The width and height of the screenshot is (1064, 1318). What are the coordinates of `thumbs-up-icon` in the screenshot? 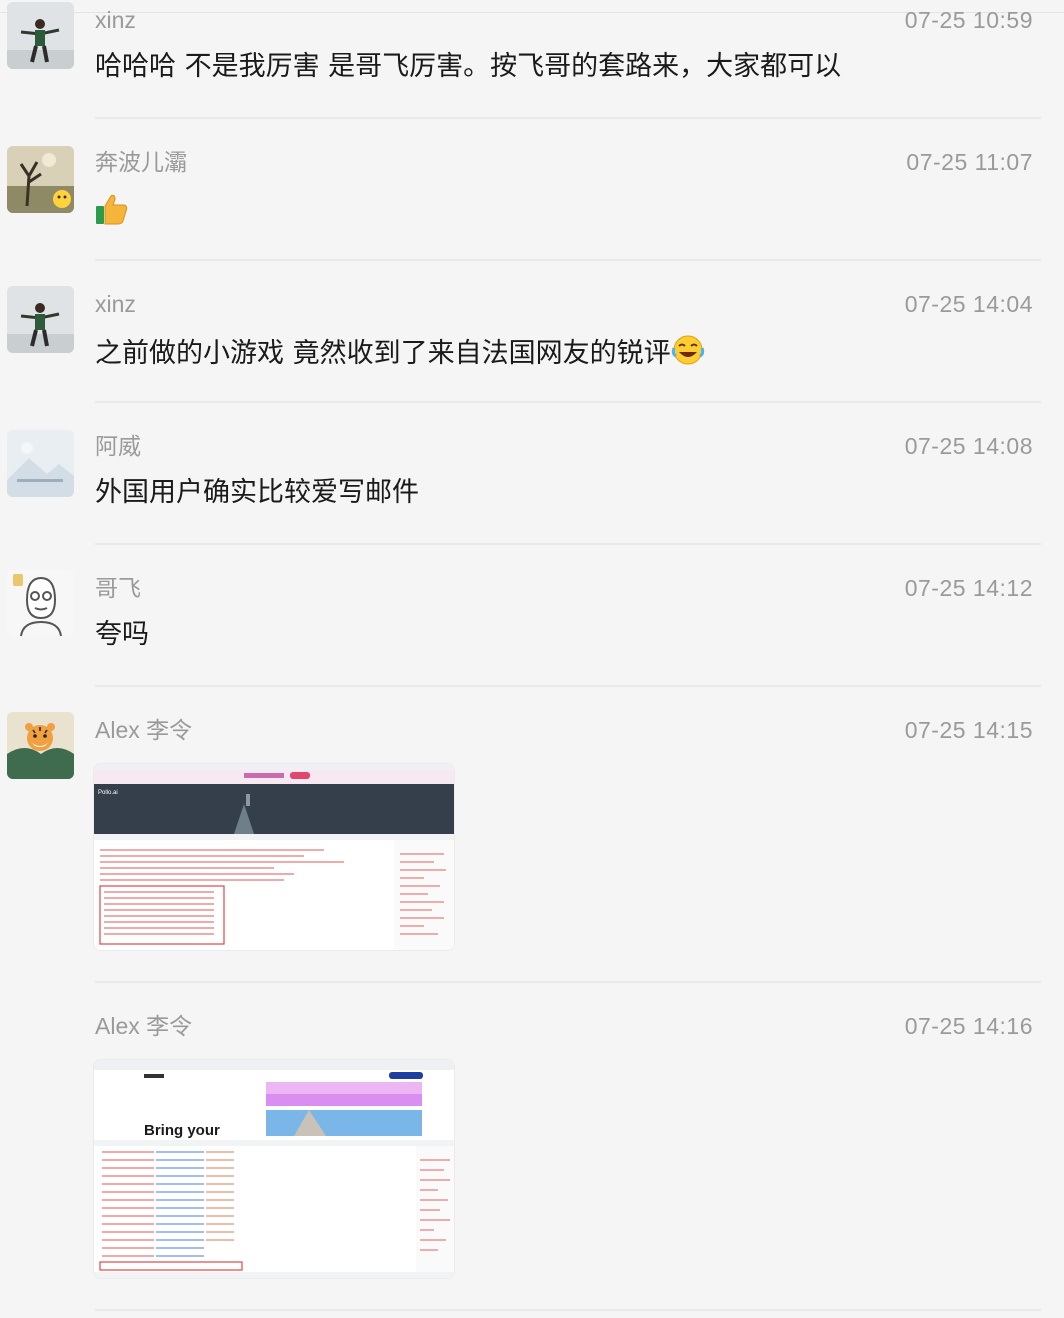 It's located at (112, 211).